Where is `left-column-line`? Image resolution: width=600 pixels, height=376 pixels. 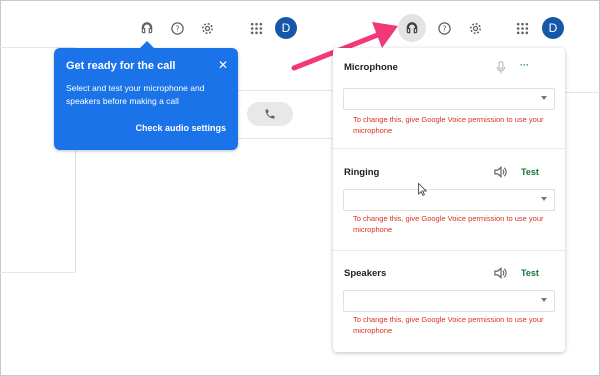
left-column-line is located at coordinates (75, 211).